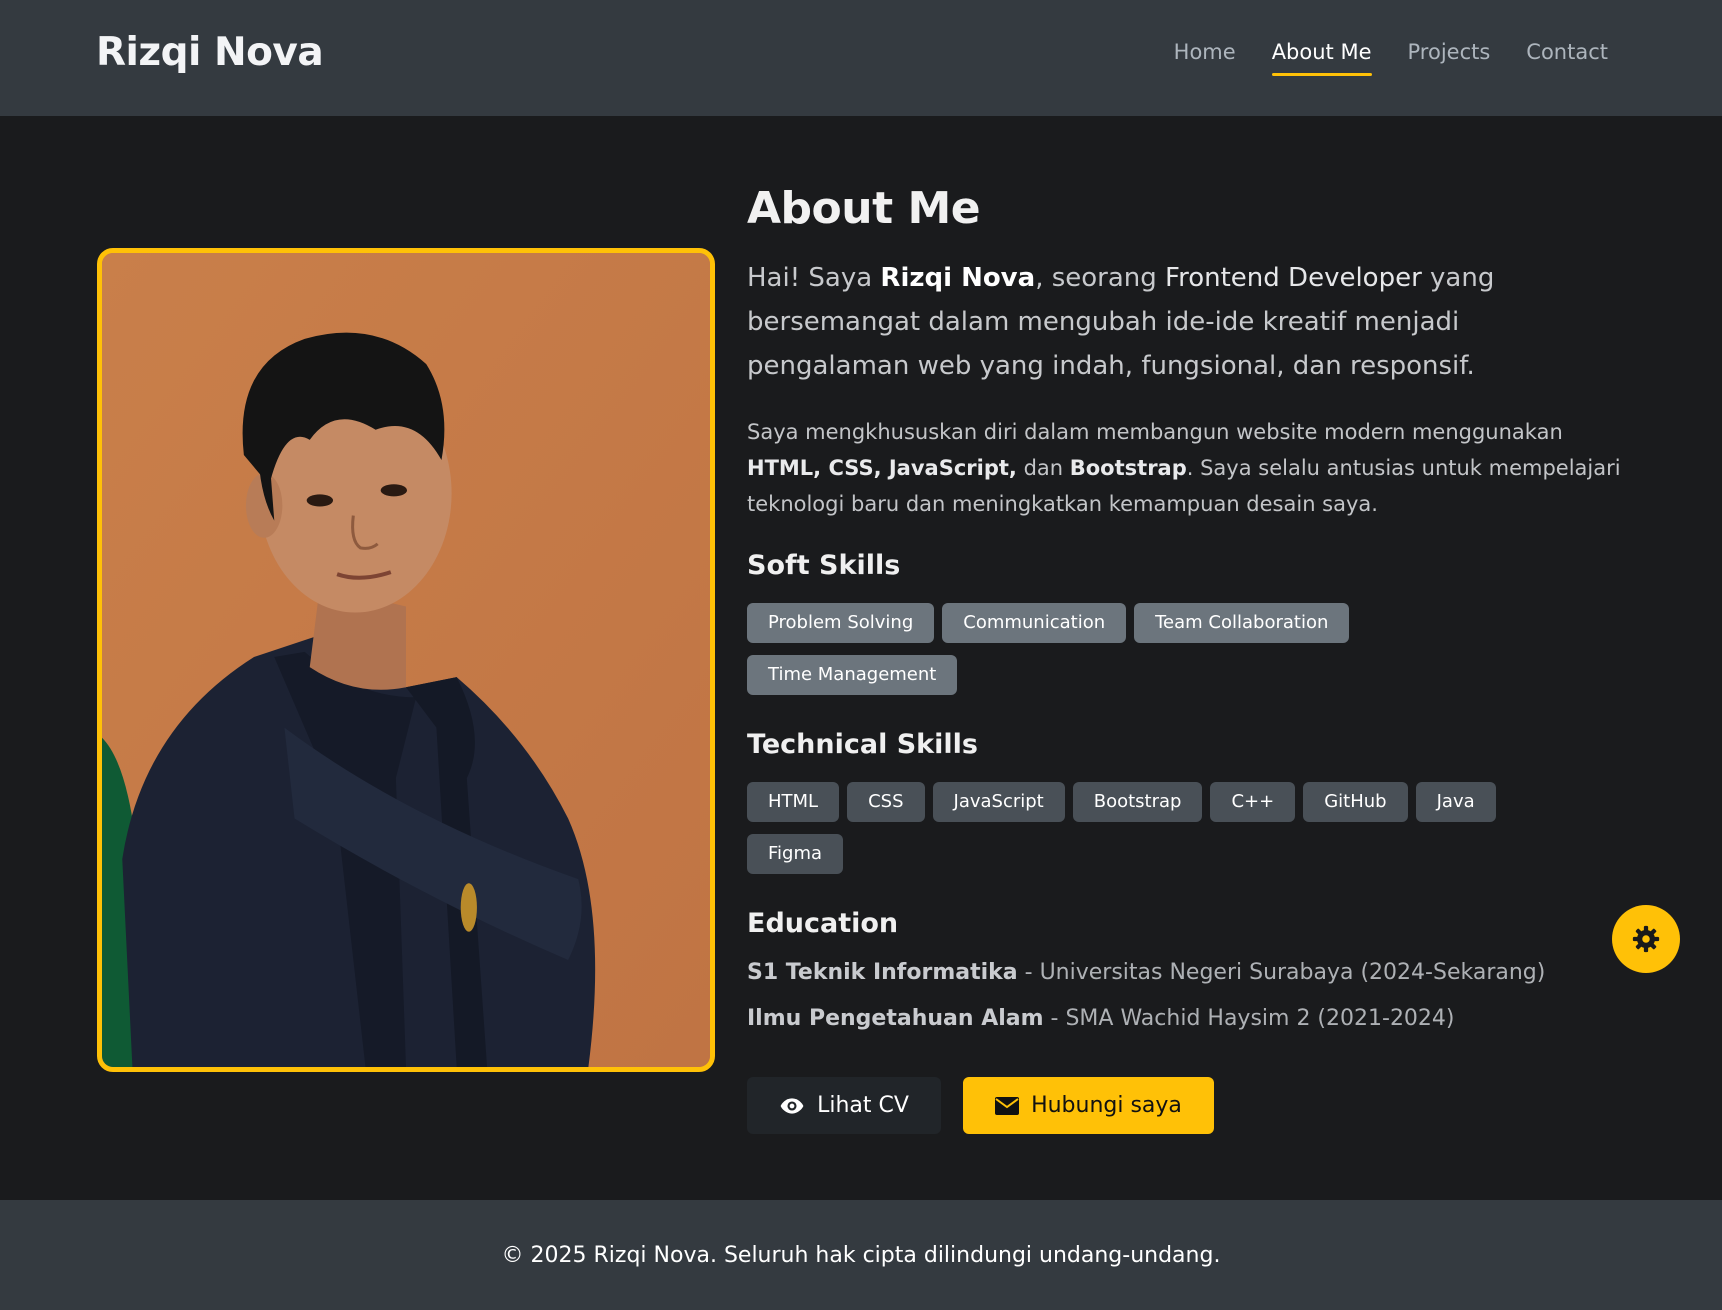 The image size is (1722, 1310). I want to click on view-cv-label: Lihat CV, so click(863, 1105).